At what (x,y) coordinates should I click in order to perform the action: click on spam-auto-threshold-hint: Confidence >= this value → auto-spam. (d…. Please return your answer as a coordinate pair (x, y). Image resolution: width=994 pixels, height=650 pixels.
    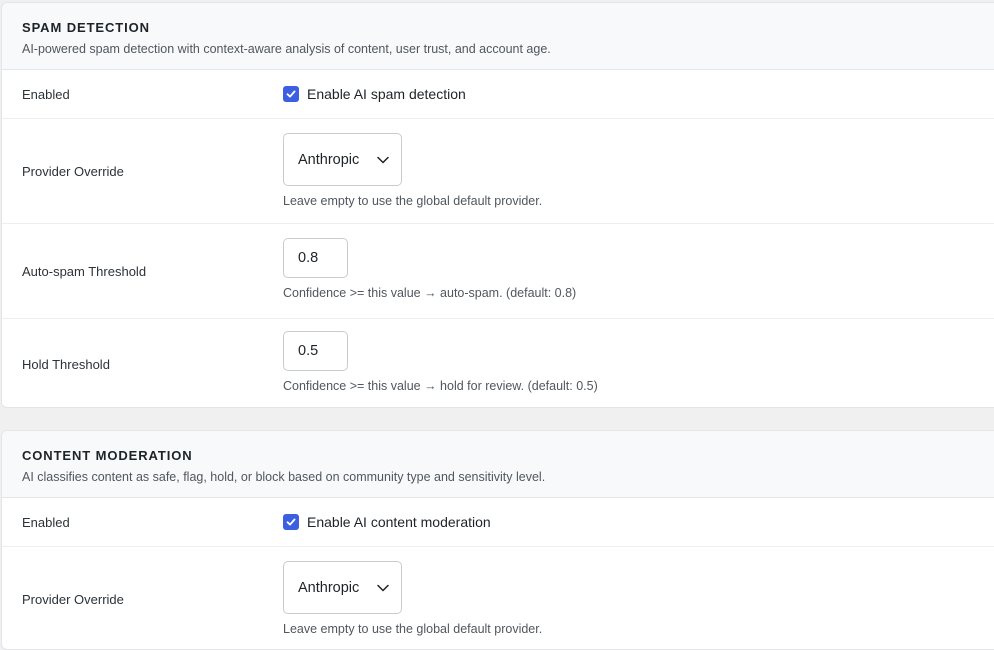
    Looking at the image, I should click on (430, 293).